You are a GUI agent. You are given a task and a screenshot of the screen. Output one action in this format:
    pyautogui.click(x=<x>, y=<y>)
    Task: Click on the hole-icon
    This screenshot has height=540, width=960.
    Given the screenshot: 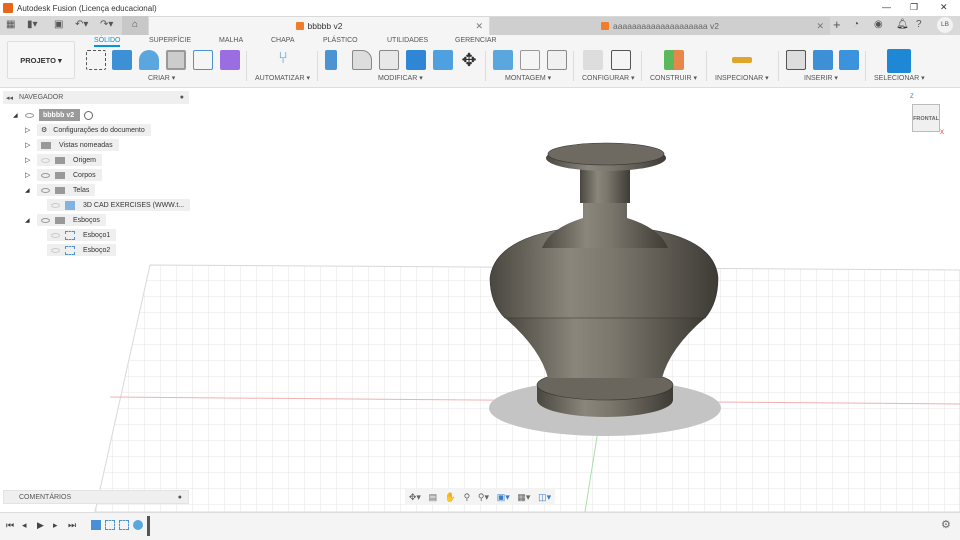 What is the action you would take?
    pyautogui.click(x=176, y=60)
    